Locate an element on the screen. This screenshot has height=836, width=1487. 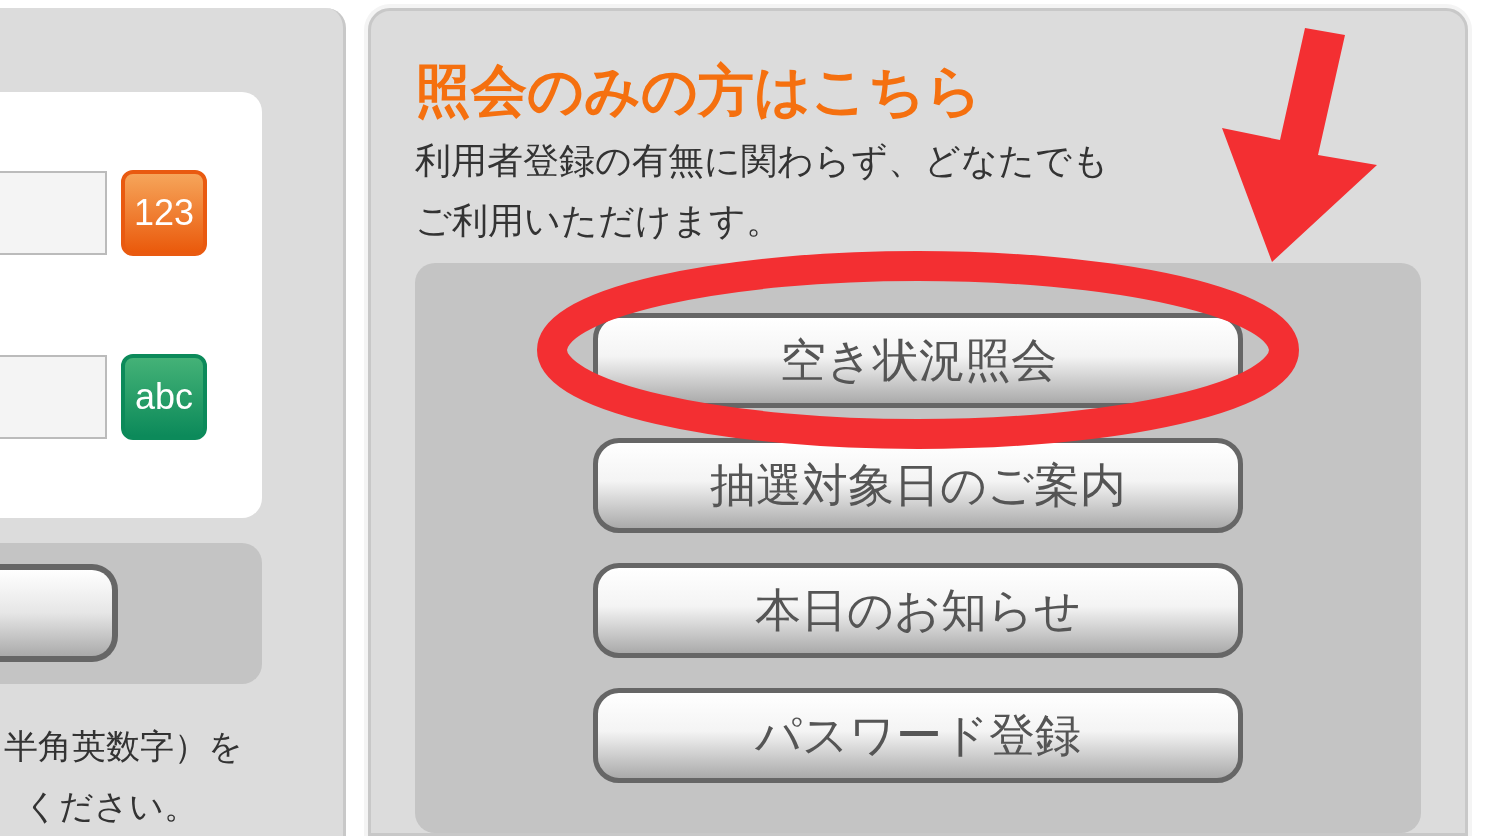
login-button is located at coordinates (59, 613).